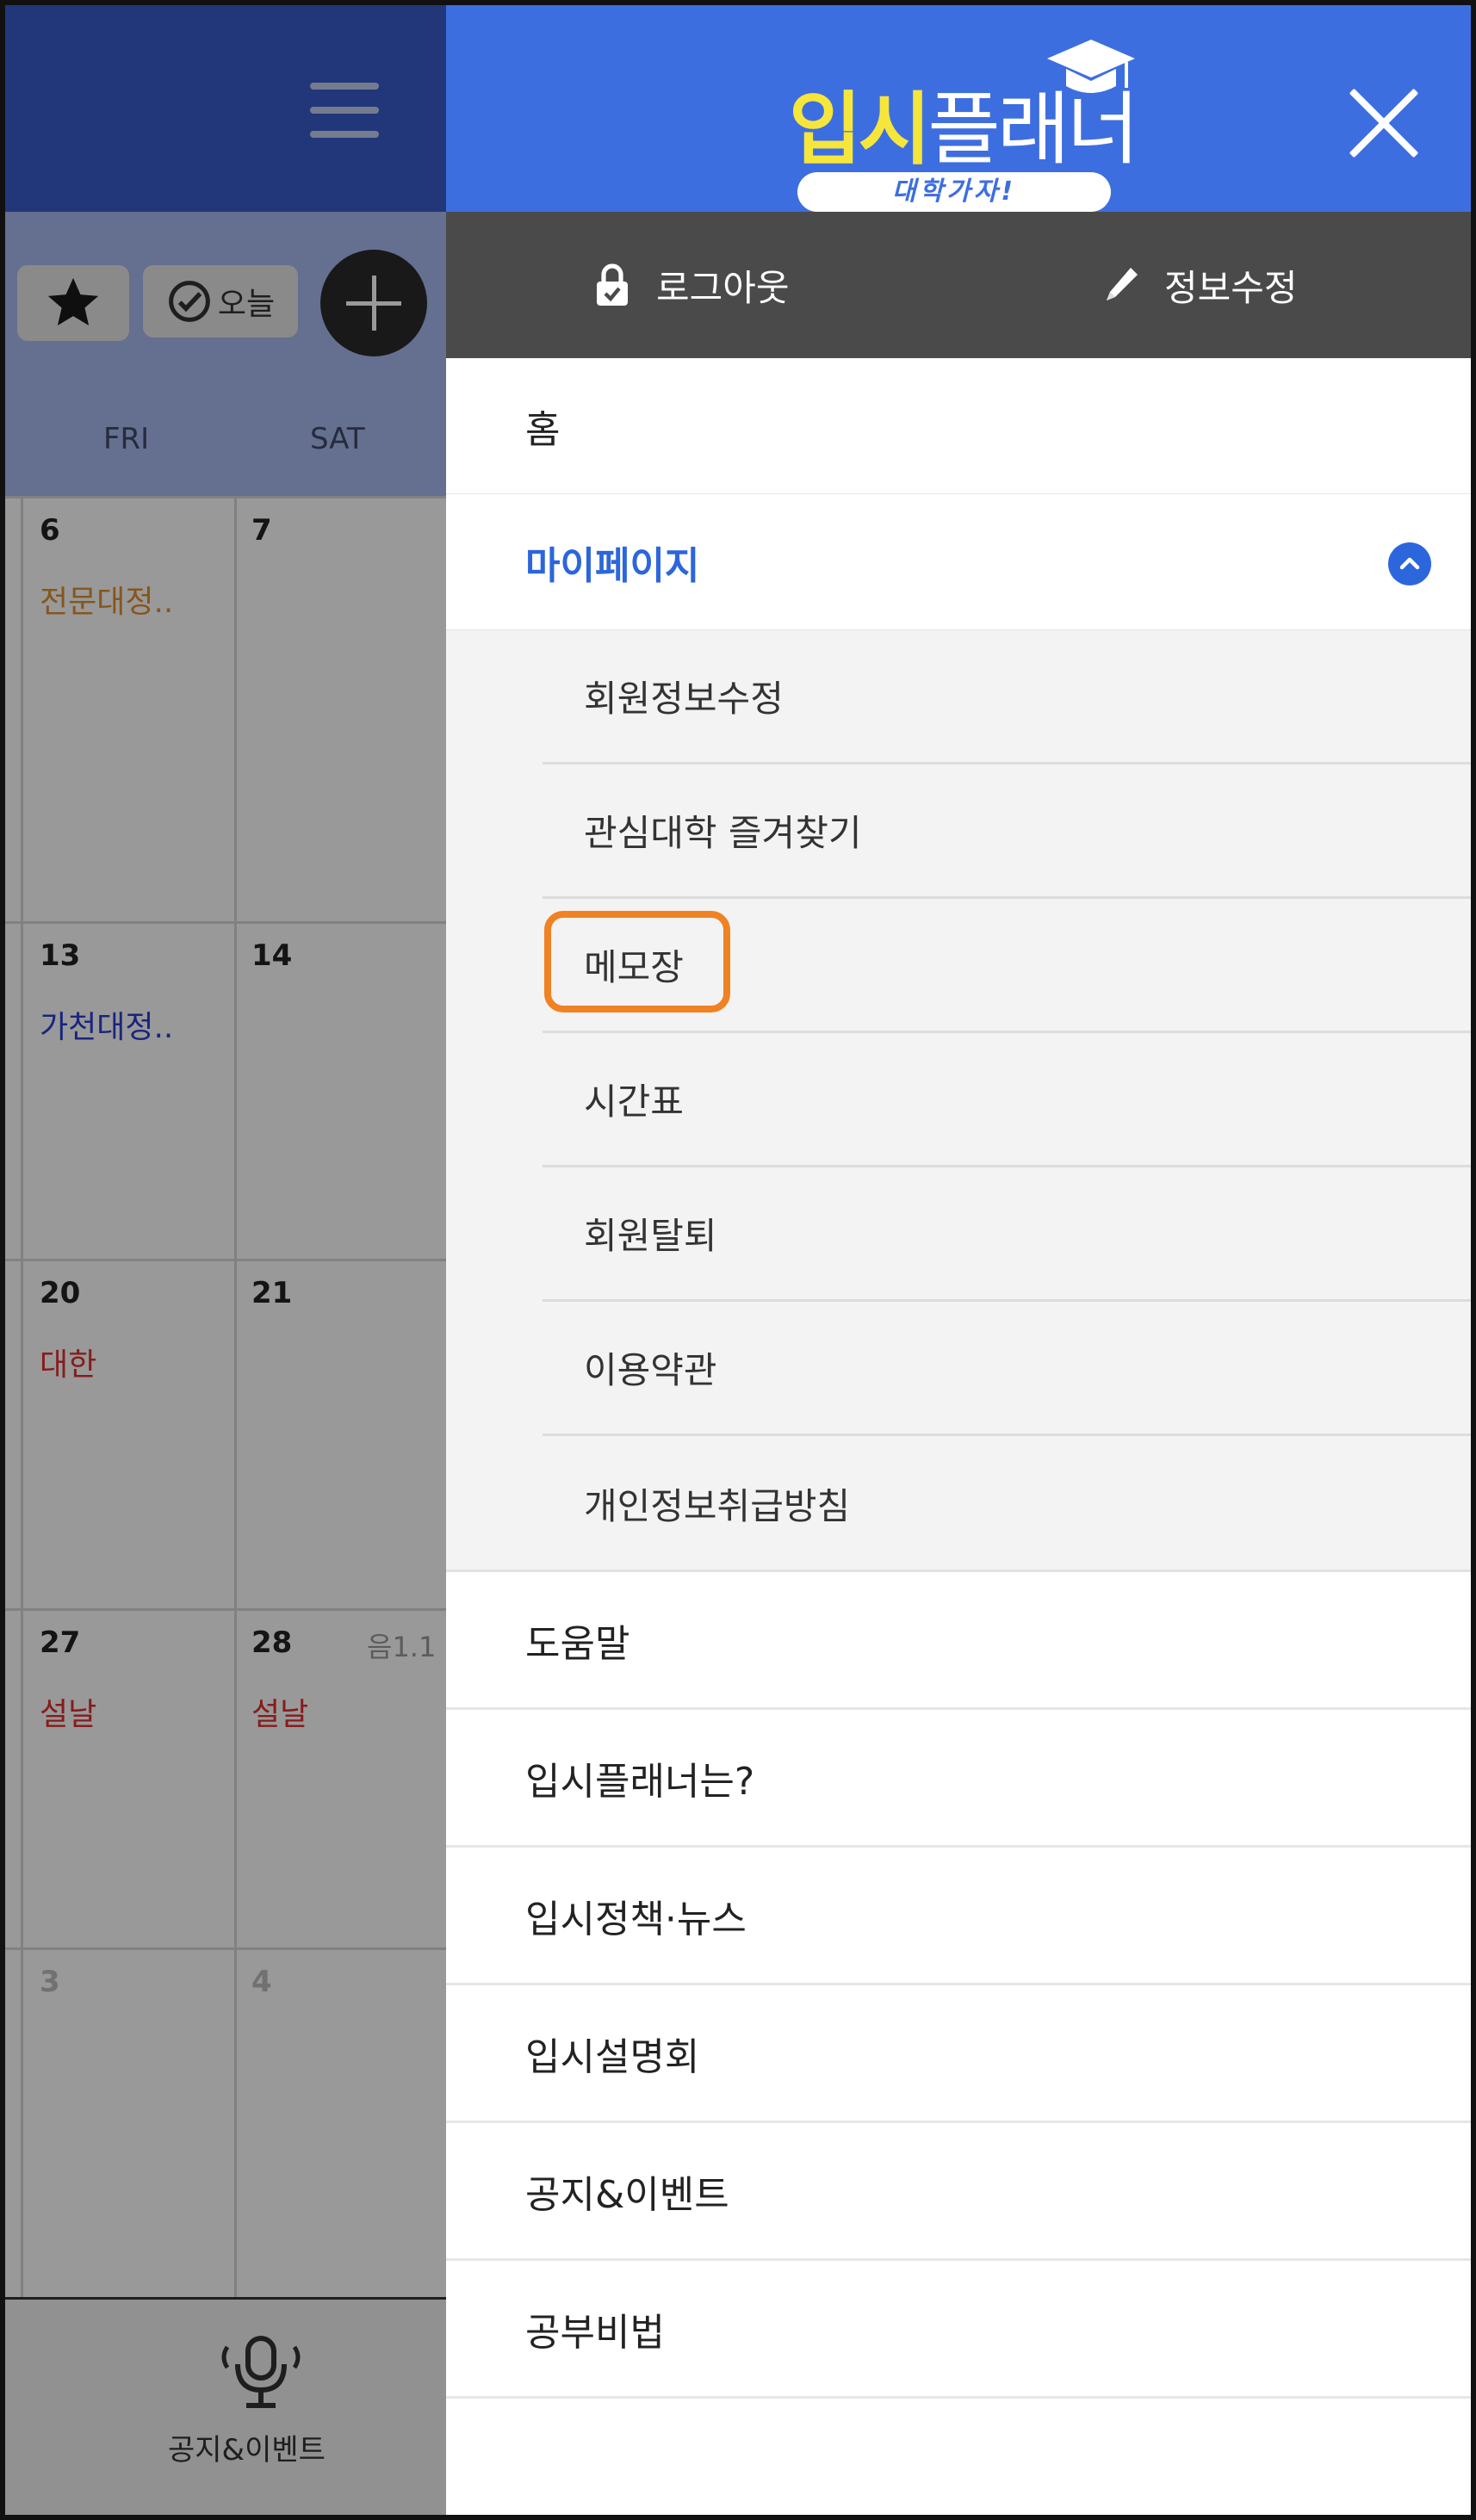 This screenshot has width=1476, height=2520. Describe the element at coordinates (595, 2332) in the screenshot. I see `menu-item-label: 공부비법` at that location.